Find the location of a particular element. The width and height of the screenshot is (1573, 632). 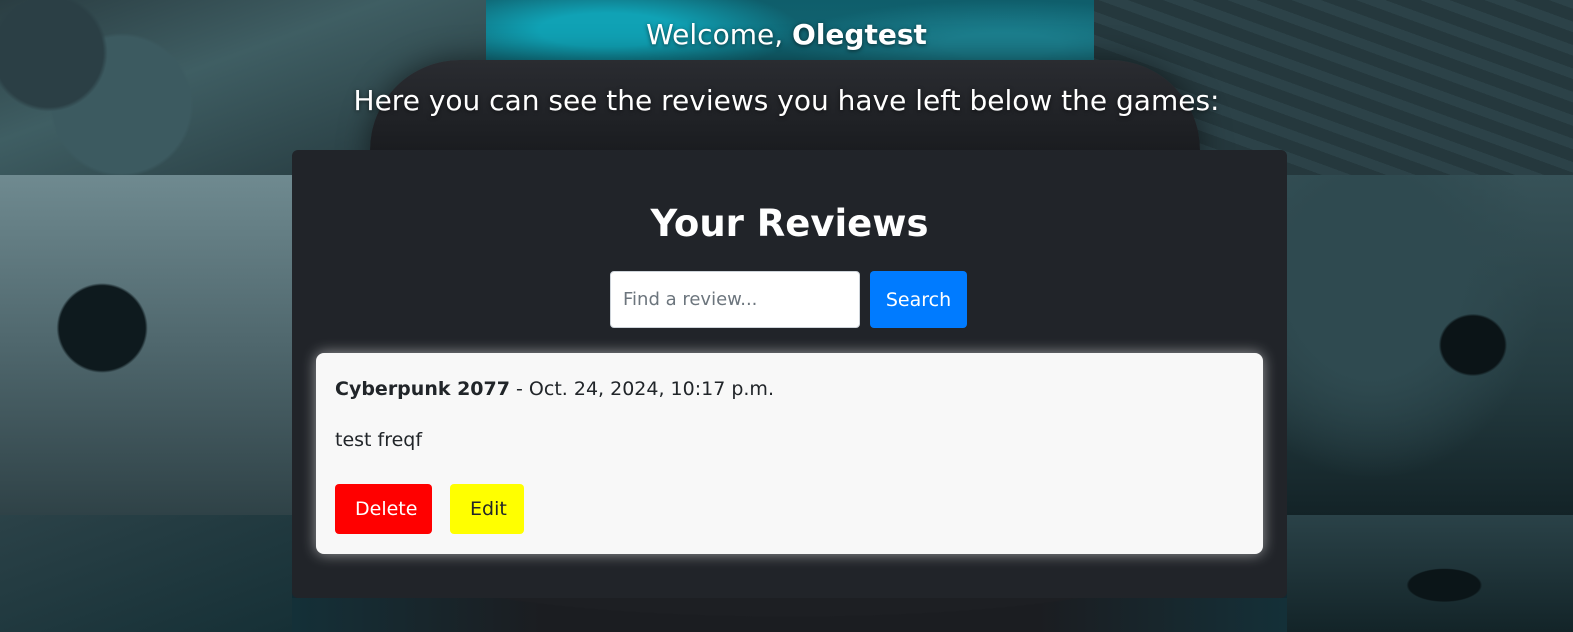

panel-title: Your Reviews is located at coordinates (789, 223).